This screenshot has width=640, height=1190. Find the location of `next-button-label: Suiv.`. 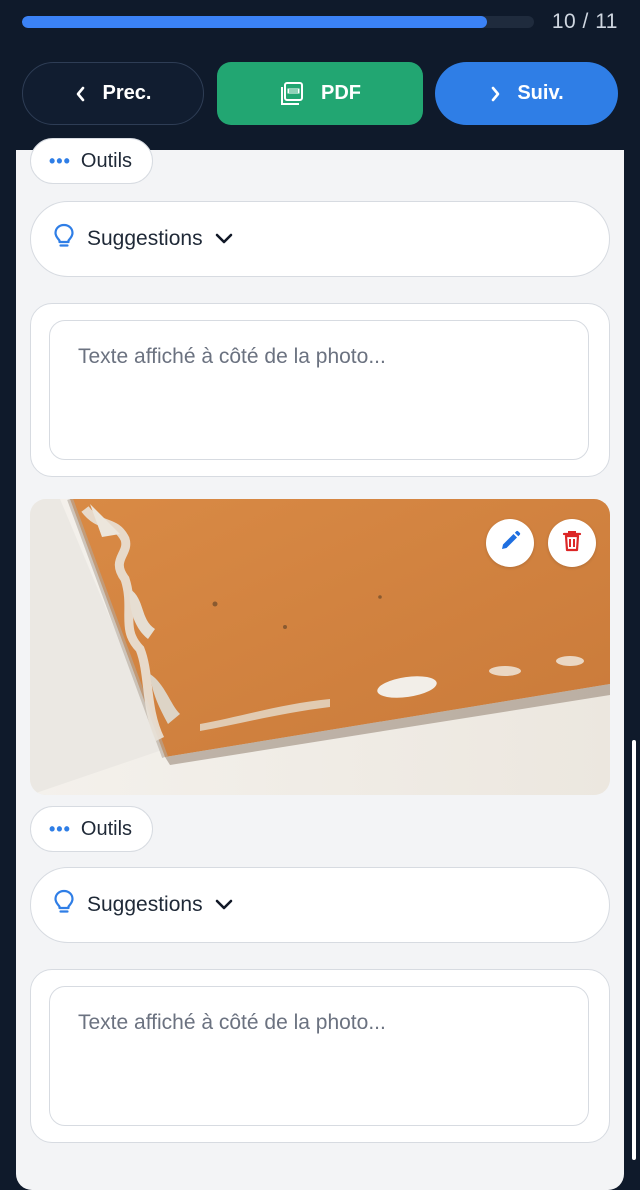

next-button-label: Suiv. is located at coordinates (540, 93).